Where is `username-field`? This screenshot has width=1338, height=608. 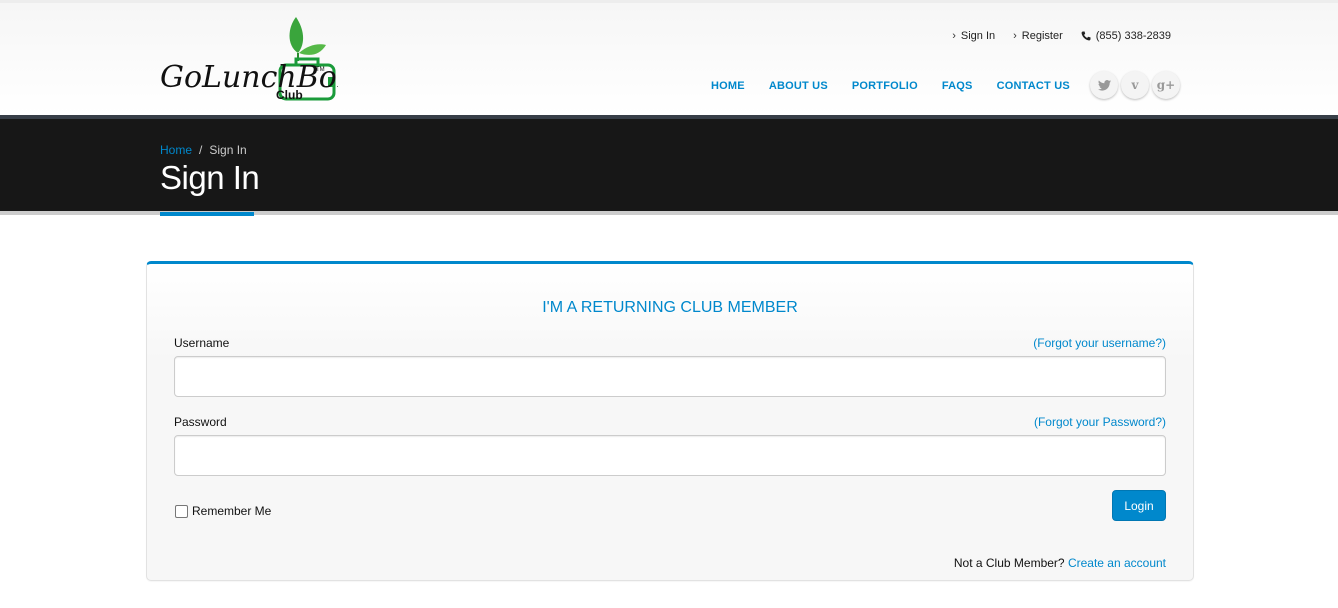 username-field is located at coordinates (670, 376).